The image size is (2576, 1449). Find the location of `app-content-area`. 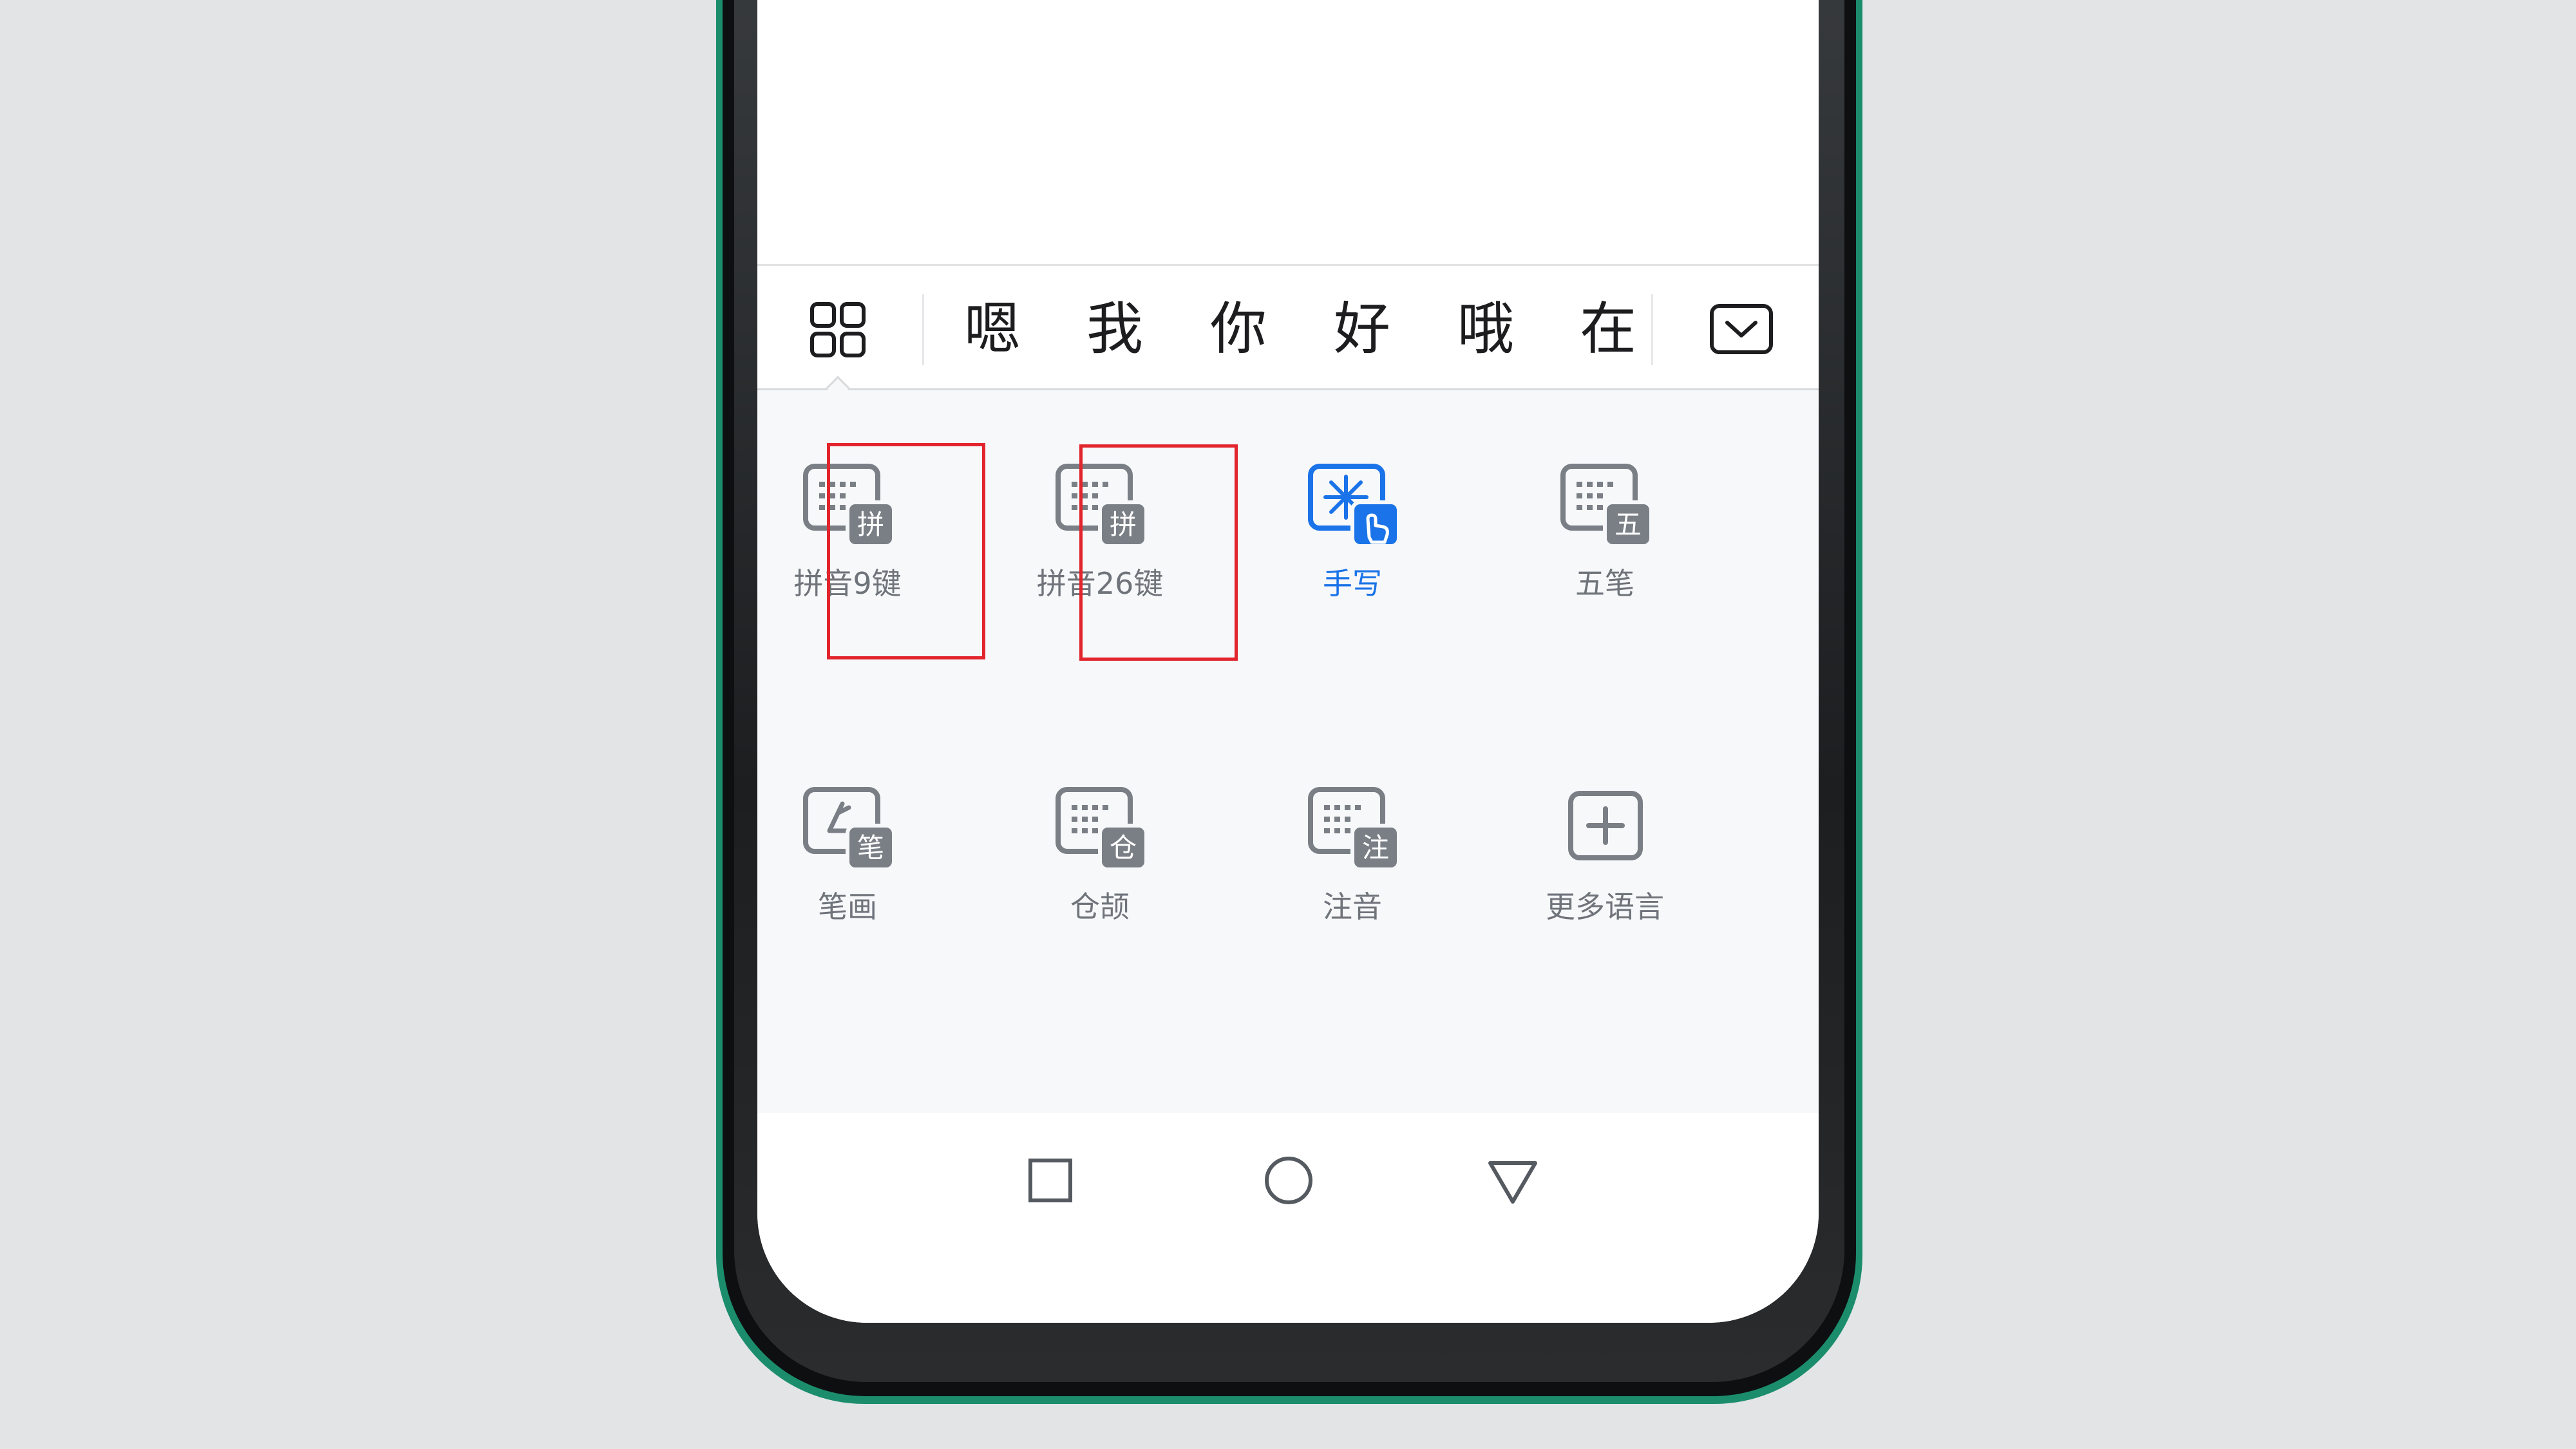

app-content-area is located at coordinates (1288, 132).